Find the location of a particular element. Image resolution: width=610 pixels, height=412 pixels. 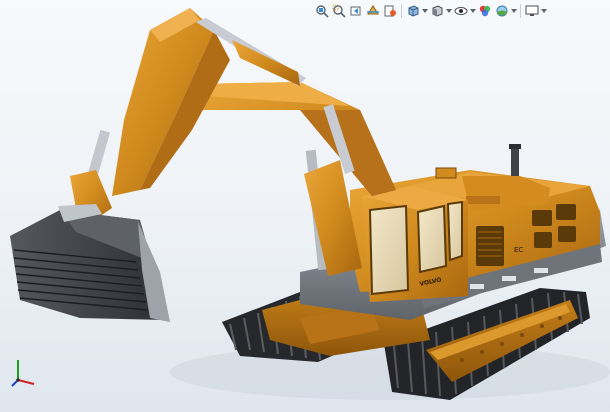

edit-appearance-icon is located at coordinates (485, 11).